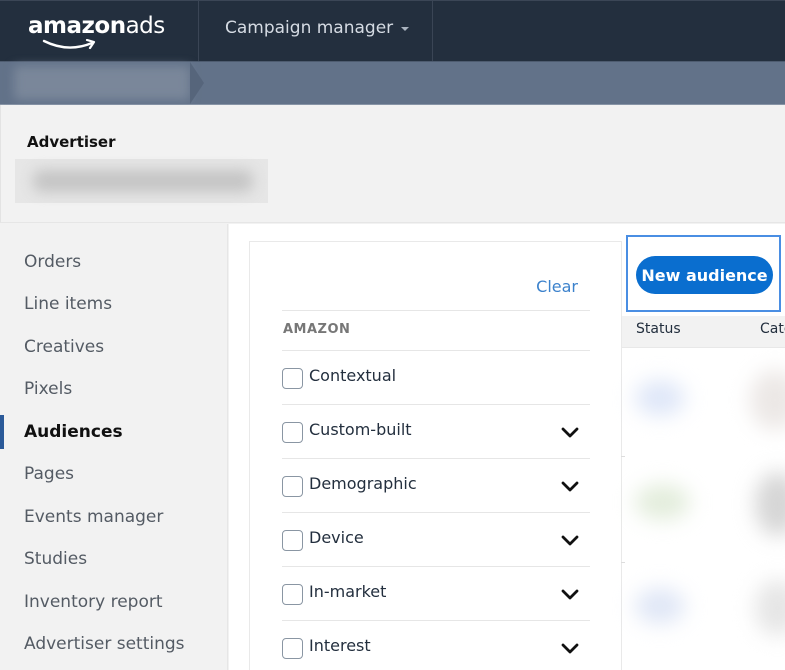  What do you see at coordinates (347, 591) in the screenshot?
I see `filter-item-label: In-market` at bounding box center [347, 591].